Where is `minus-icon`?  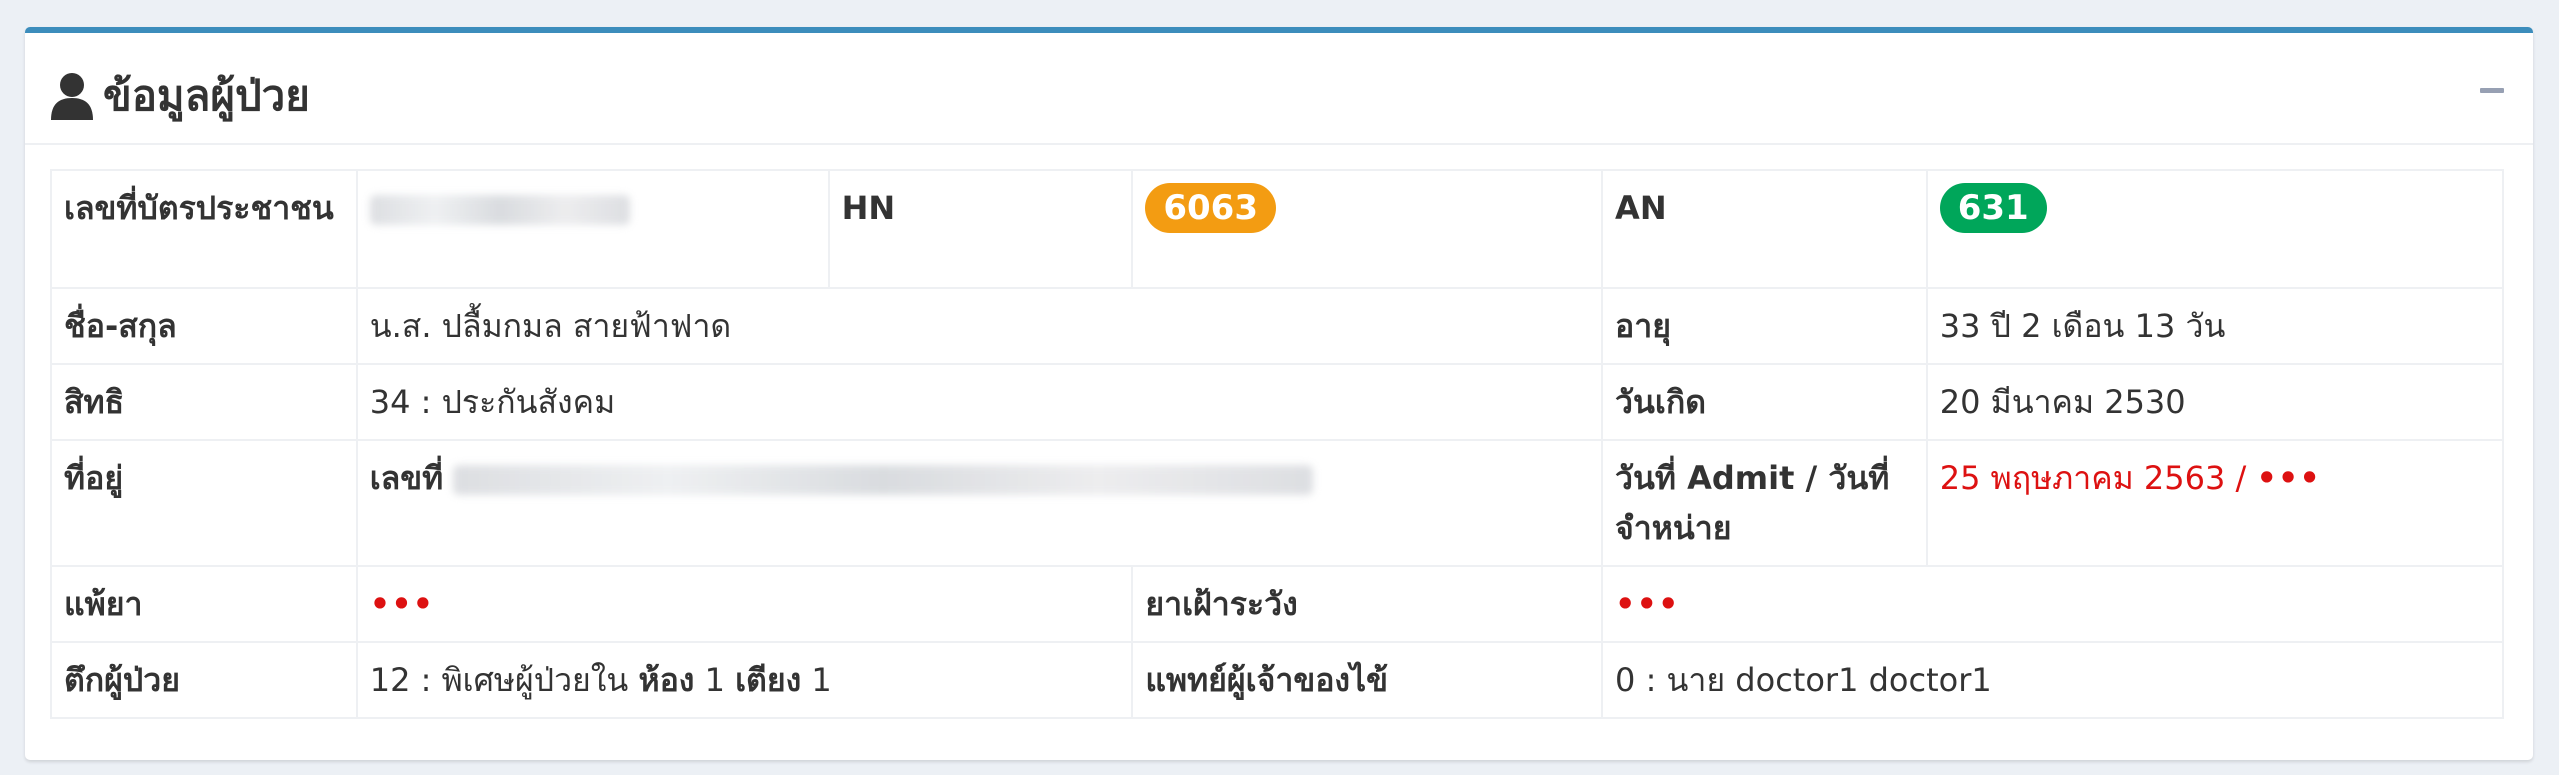 minus-icon is located at coordinates (2492, 90).